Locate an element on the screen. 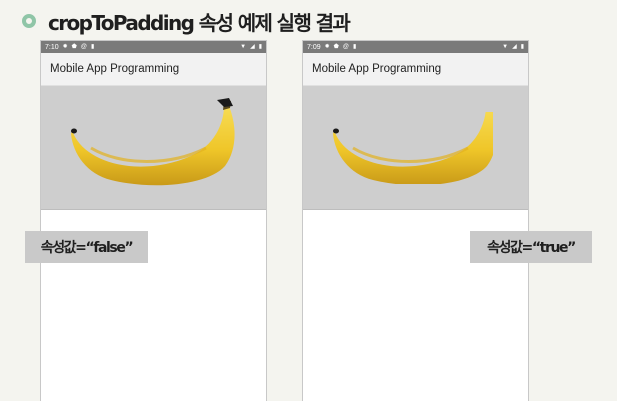 The width and height of the screenshot is (617, 401). status-time: 7:10 is located at coordinates (52, 47).